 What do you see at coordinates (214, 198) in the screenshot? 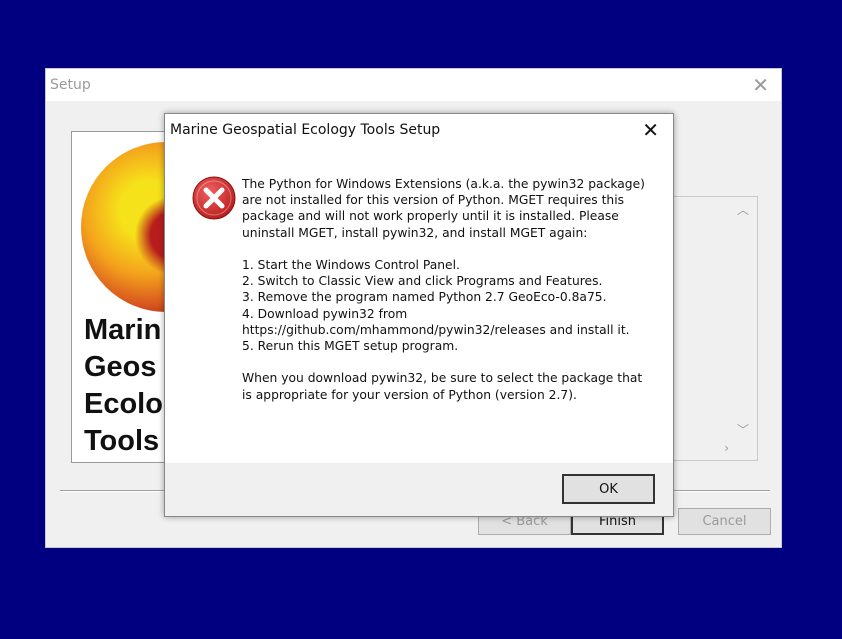
I see `error-icon` at bounding box center [214, 198].